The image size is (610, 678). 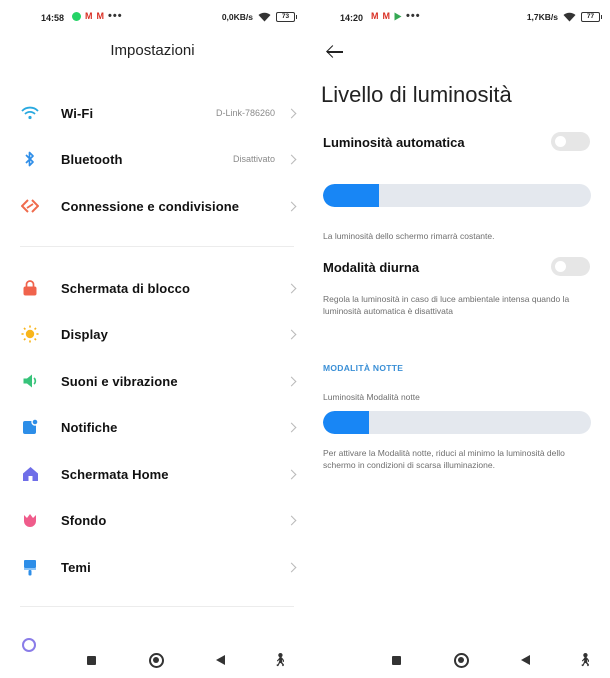 I want to click on settings-item-label: Wi-Fi, so click(x=77, y=113).